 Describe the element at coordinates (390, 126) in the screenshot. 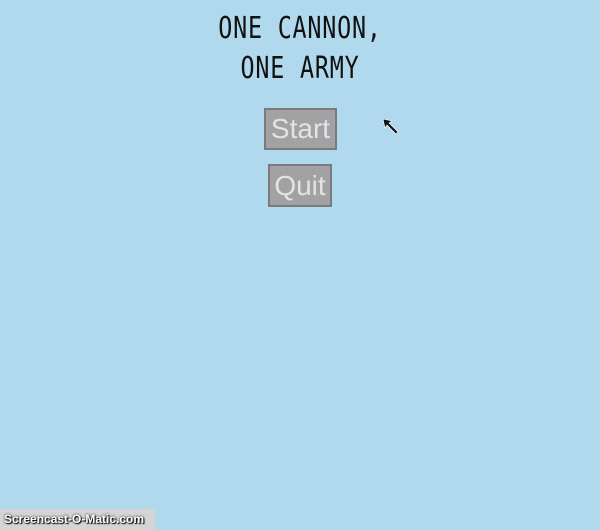

I see `arrow-cursor-icon` at that location.